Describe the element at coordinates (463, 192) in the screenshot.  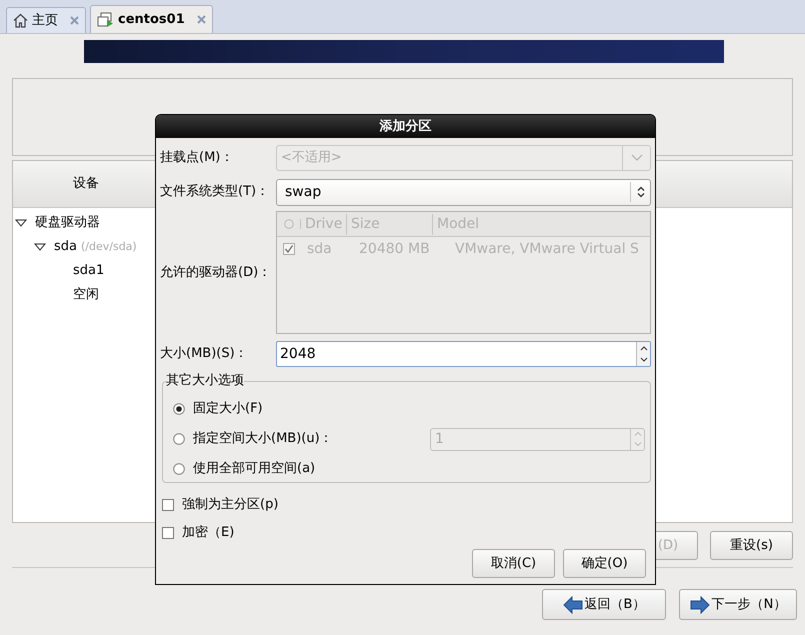
I see `filesystem-dropdown: swap` at that location.